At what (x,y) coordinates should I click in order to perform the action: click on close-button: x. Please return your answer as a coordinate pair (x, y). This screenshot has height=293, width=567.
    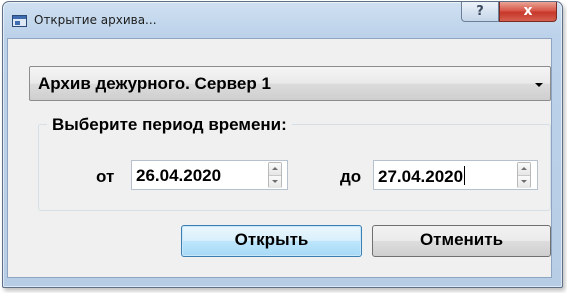
    Looking at the image, I should click on (528, 12).